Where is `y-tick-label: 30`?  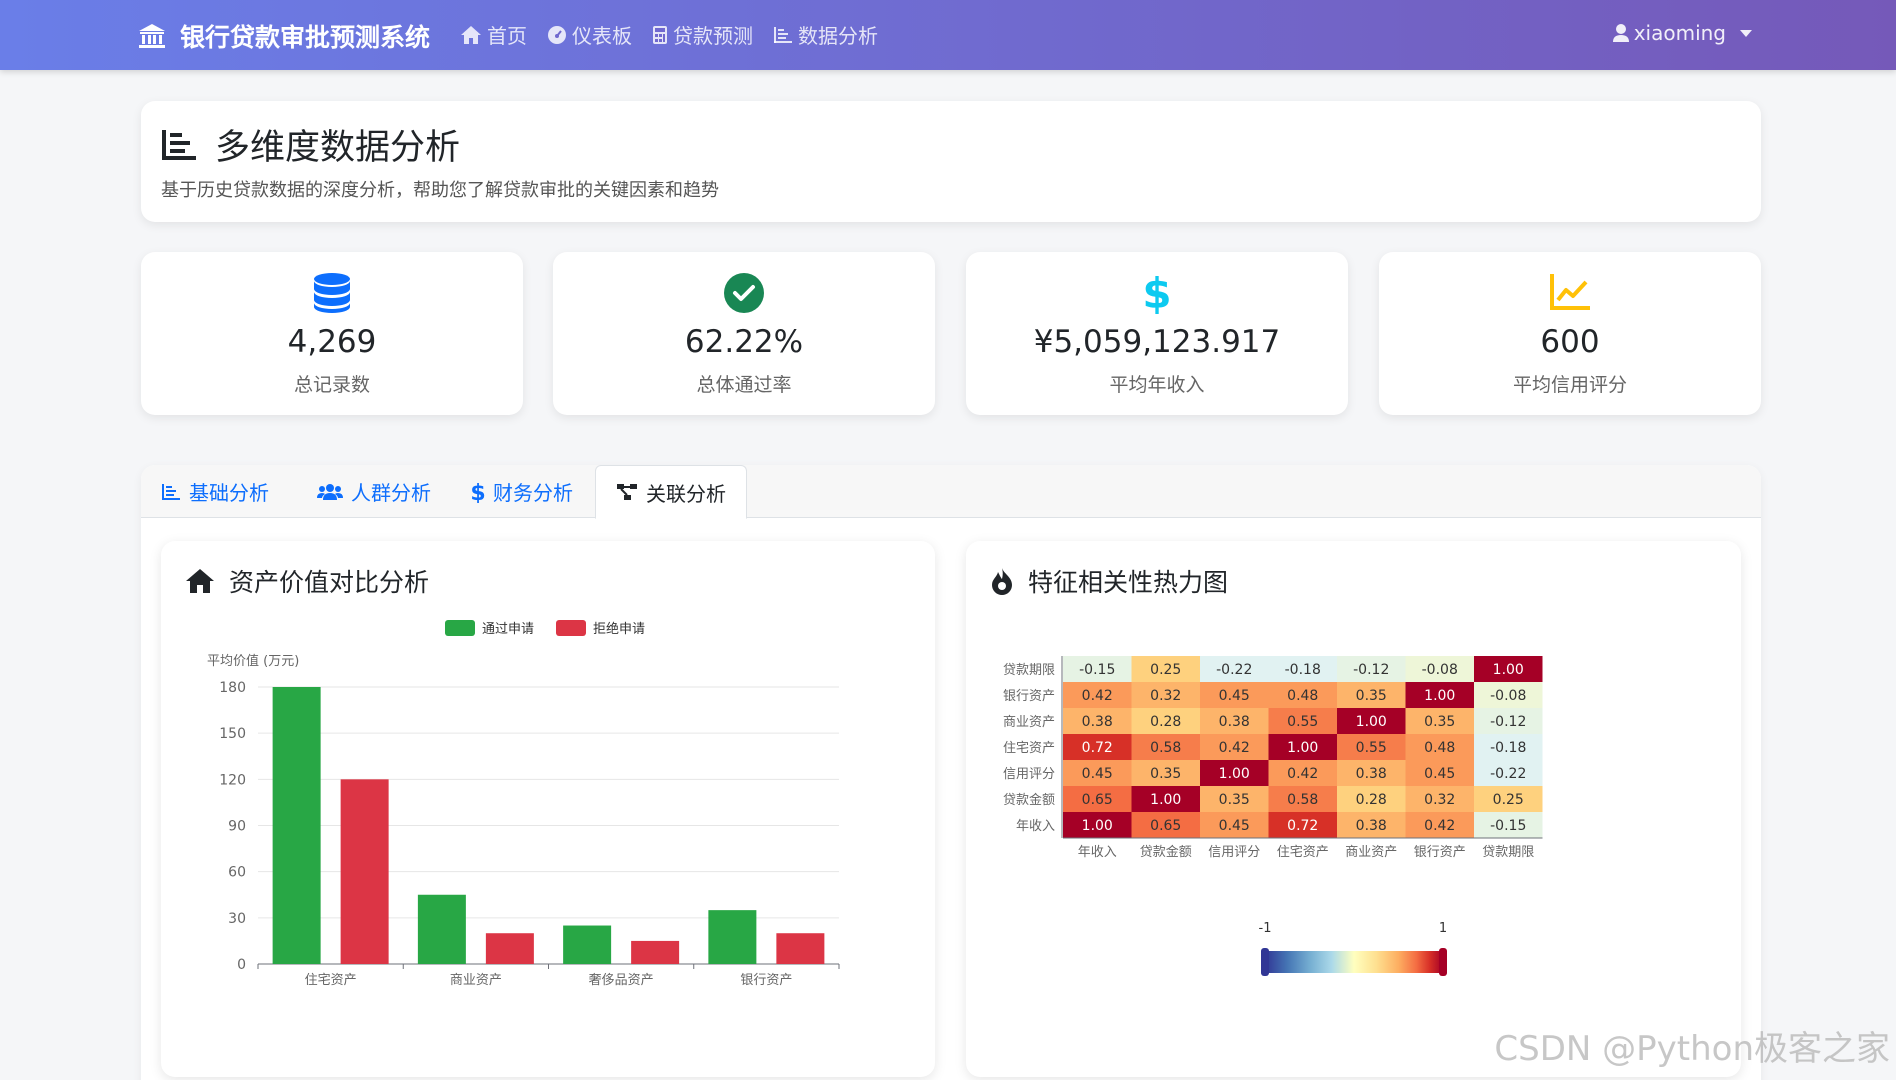 y-tick-label: 30 is located at coordinates (237, 919).